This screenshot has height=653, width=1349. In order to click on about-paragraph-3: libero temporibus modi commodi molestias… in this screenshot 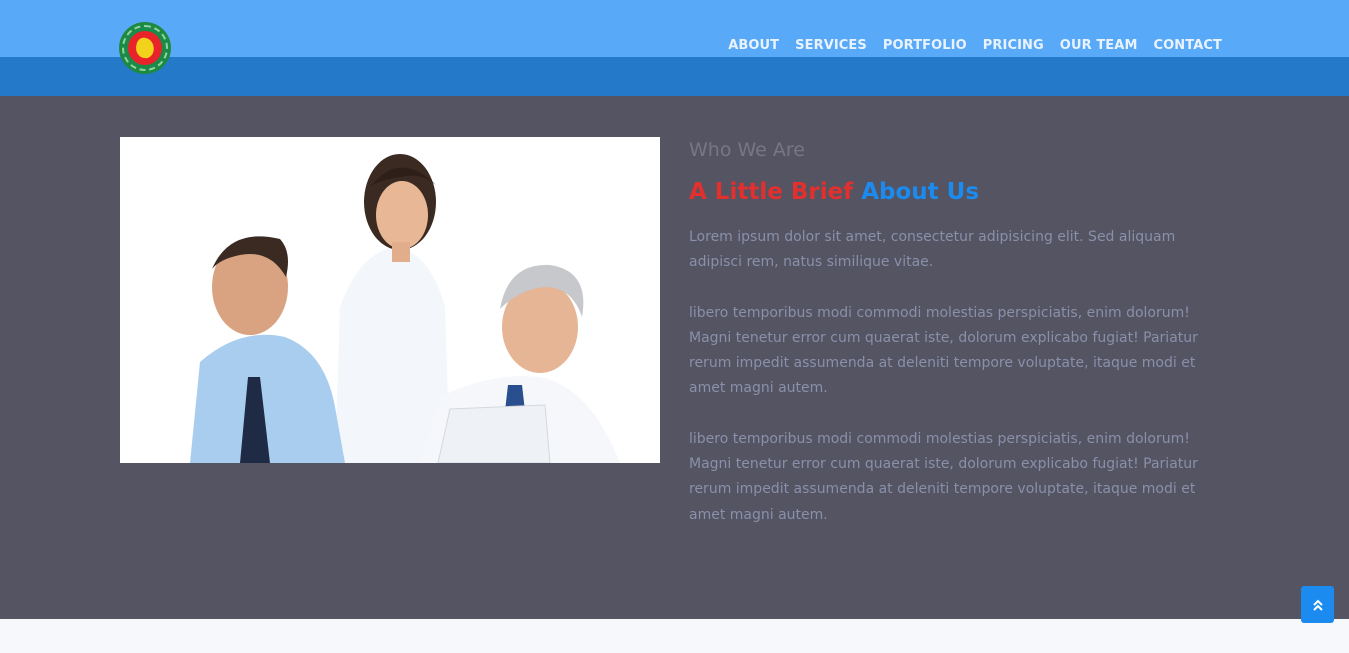, I will do `click(943, 476)`.